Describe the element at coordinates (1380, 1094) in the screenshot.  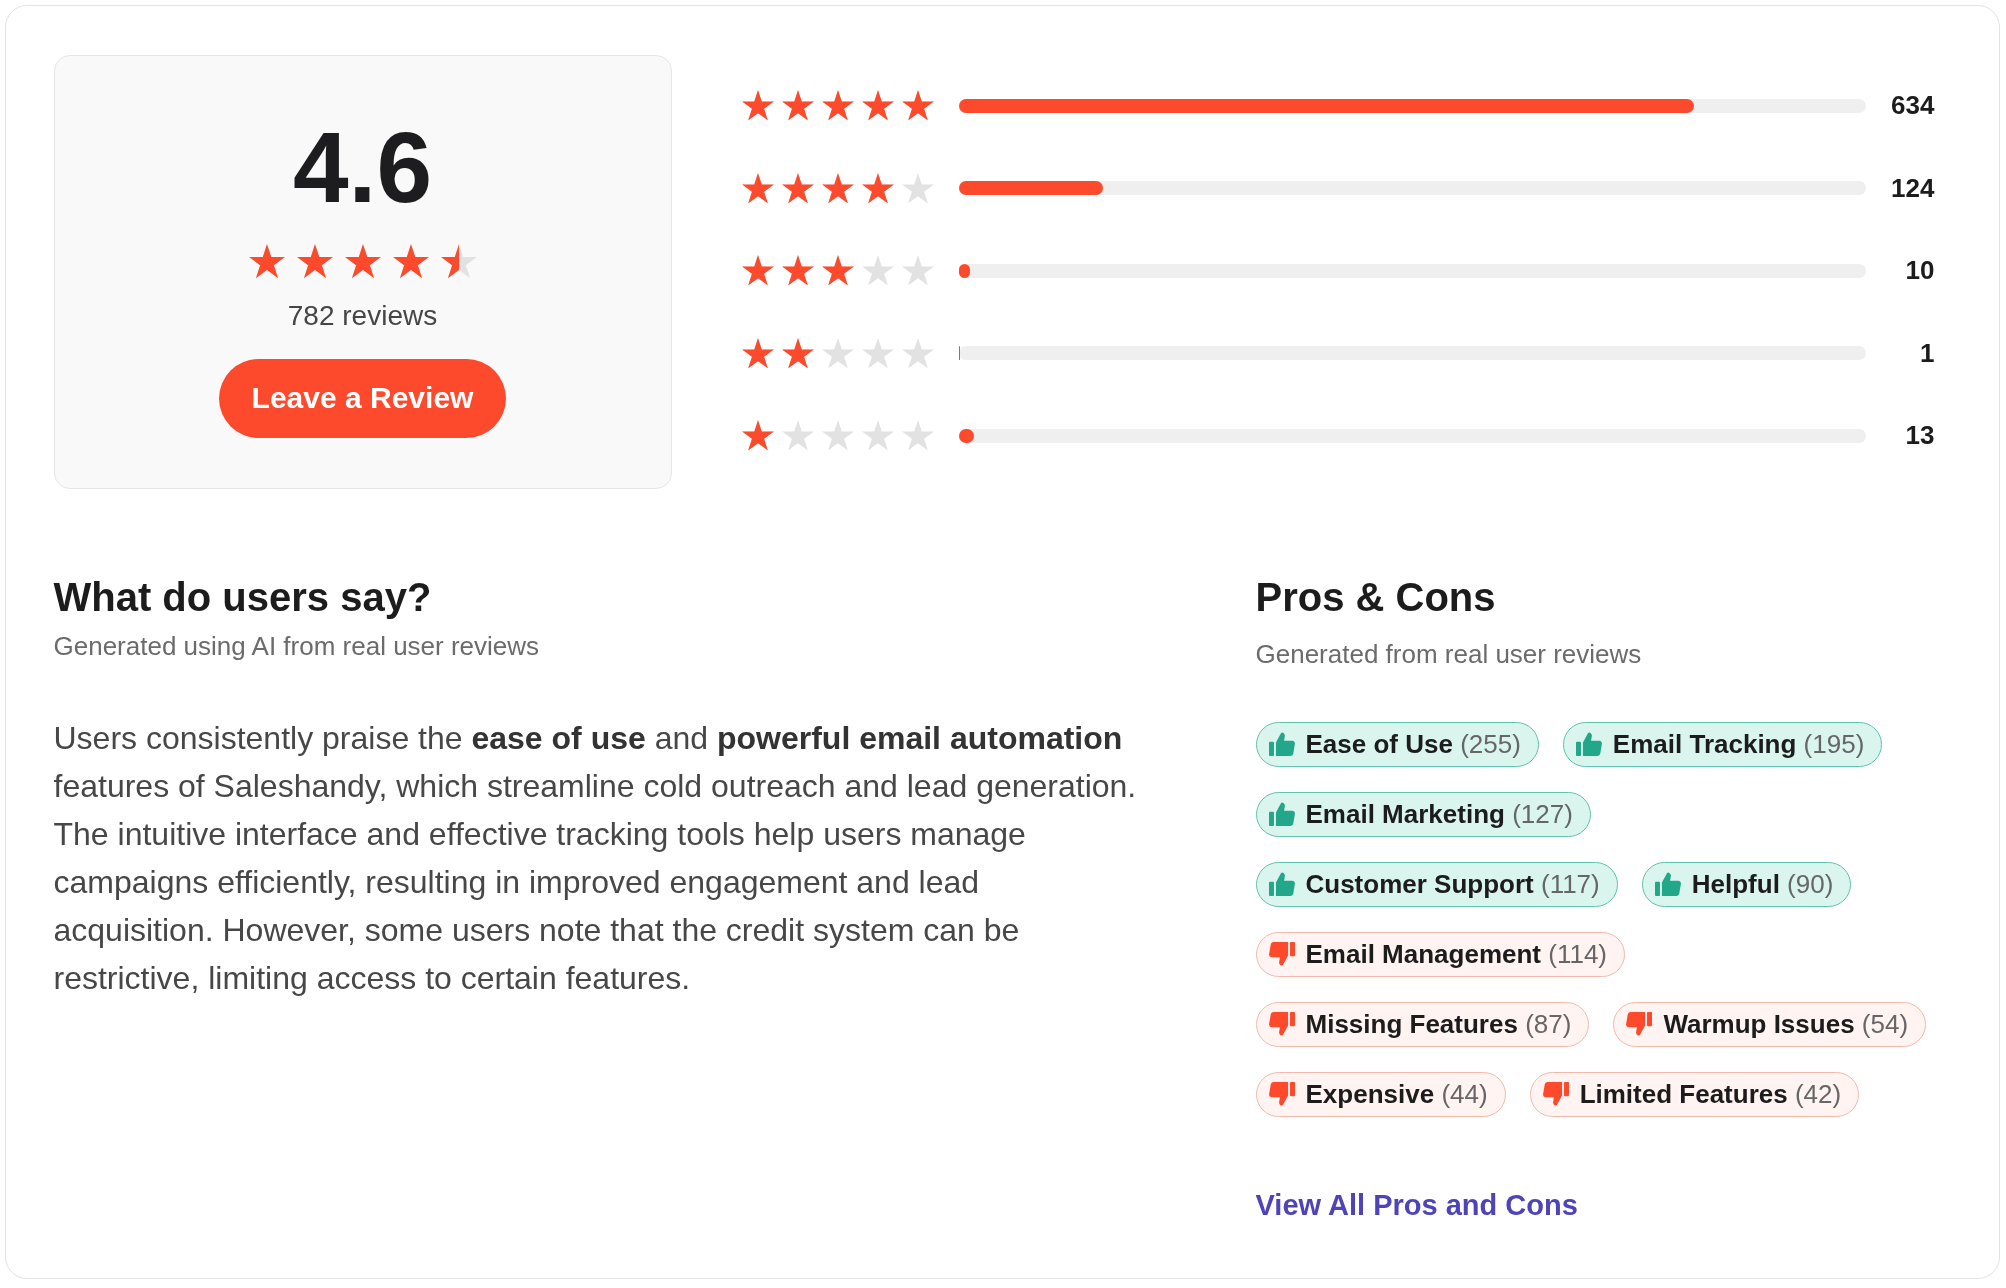
I see `con-tag: Expensive (44)` at that location.